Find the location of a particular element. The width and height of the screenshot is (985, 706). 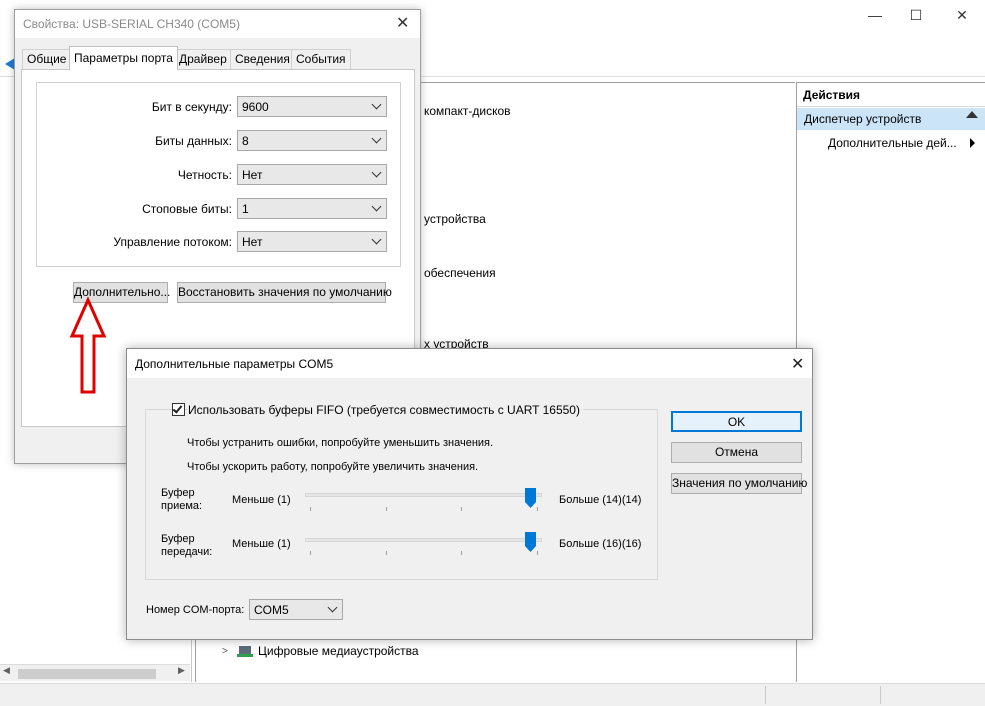

scroll-left-icon: ◀ is located at coordinates (6, 670).